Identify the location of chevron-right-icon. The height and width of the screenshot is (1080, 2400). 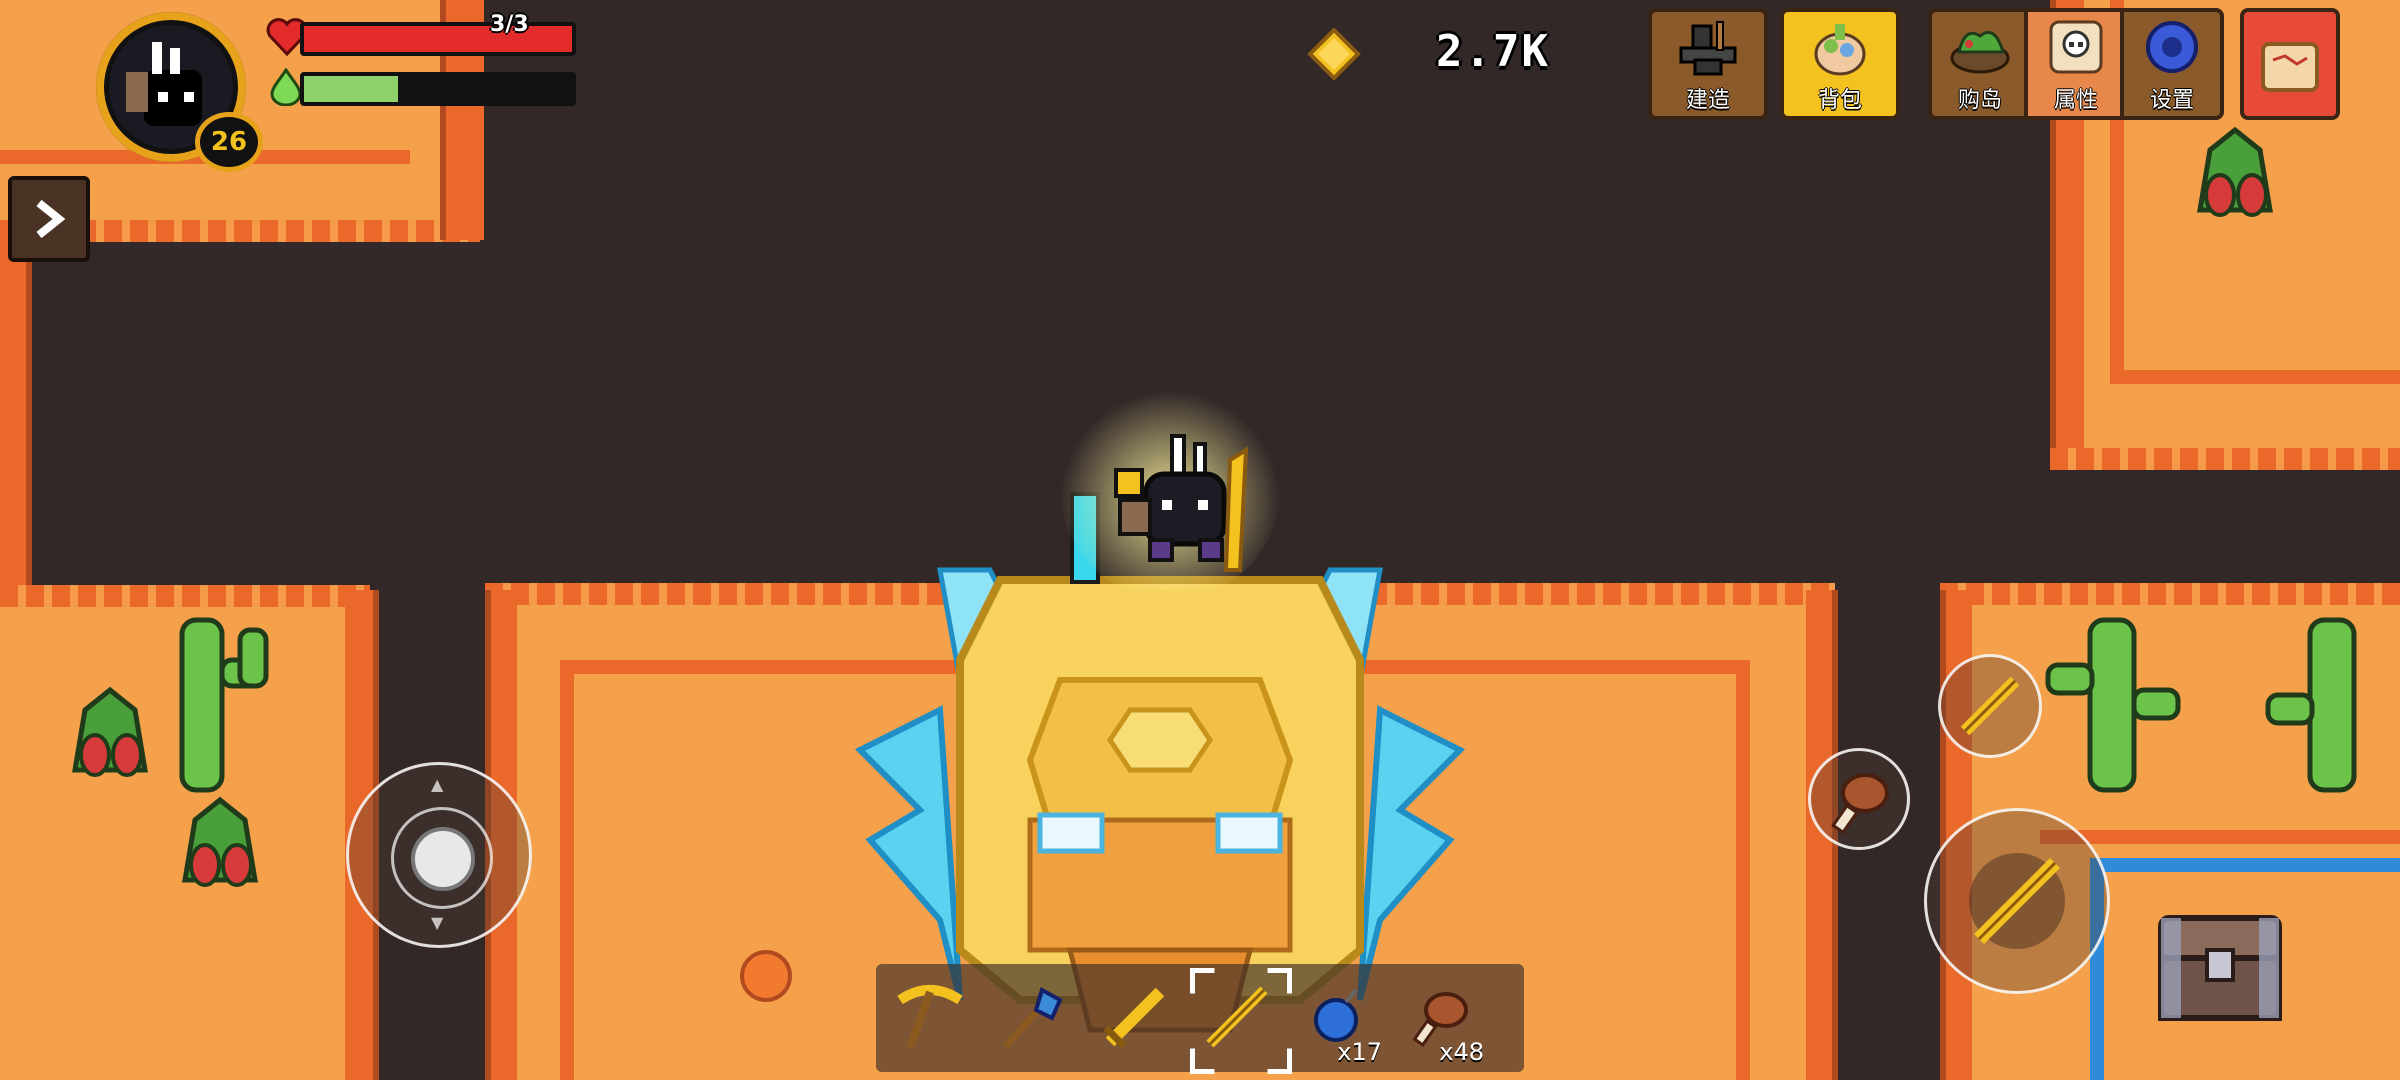
(51, 219).